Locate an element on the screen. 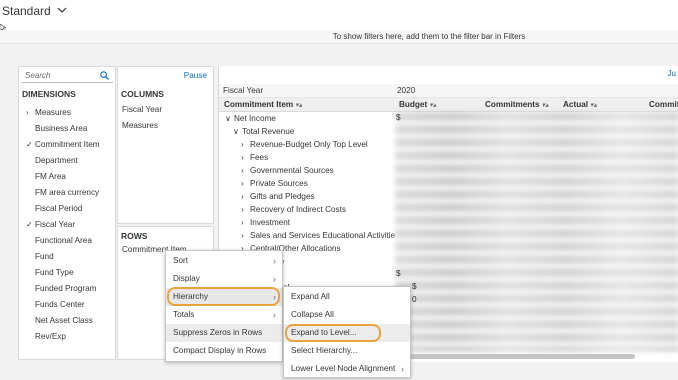 Image resolution: width=678 pixels, height=380 pixels. dimension-item: Department is located at coordinates (67, 161).